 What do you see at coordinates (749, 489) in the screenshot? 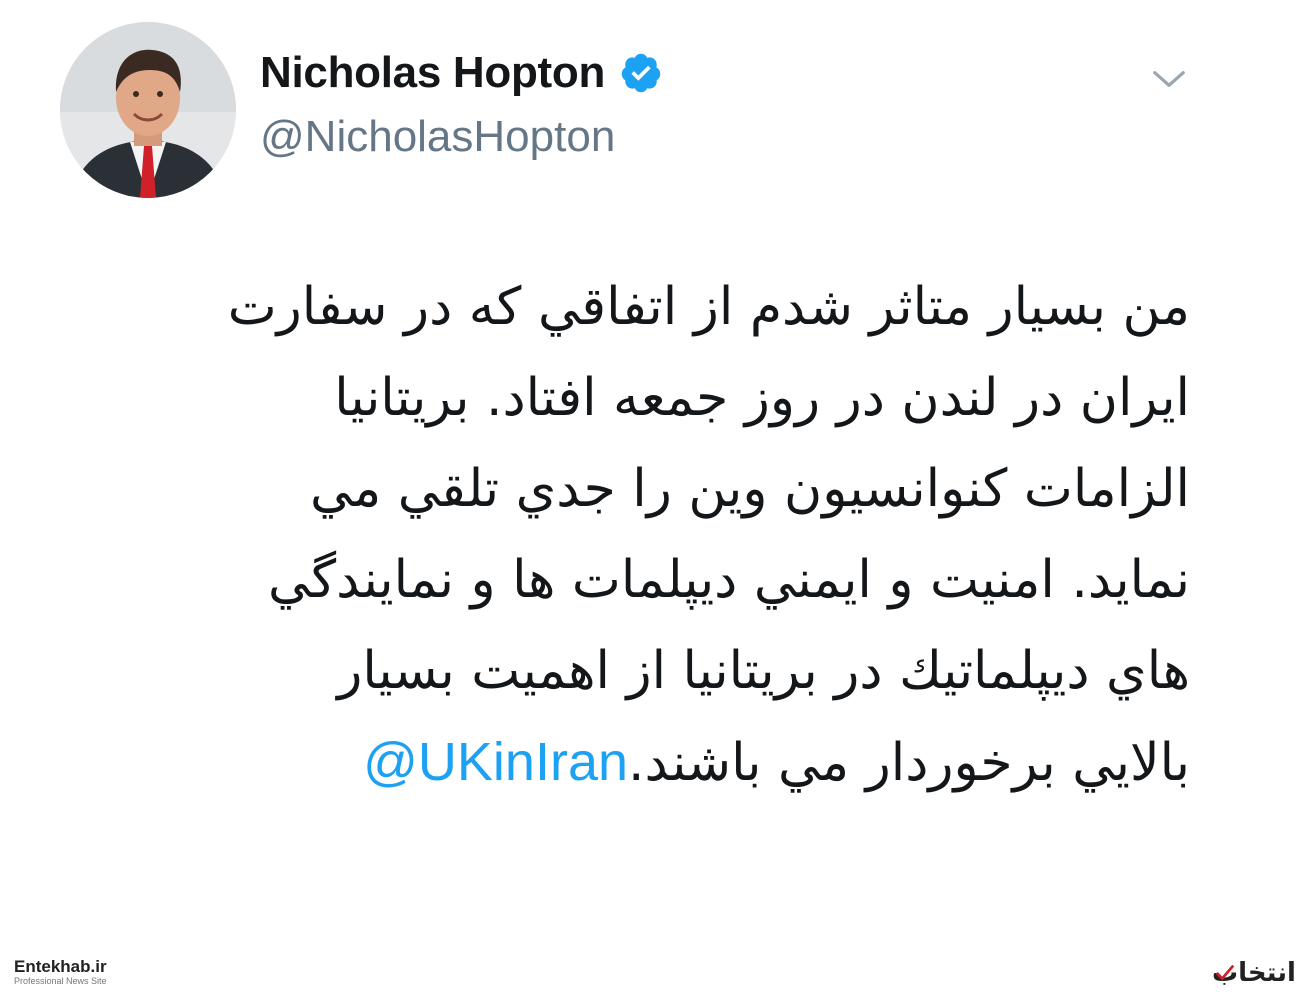
I see `tweet-line: الزامات كنوانسيون وين را جدي تلقي مي` at bounding box center [749, 489].